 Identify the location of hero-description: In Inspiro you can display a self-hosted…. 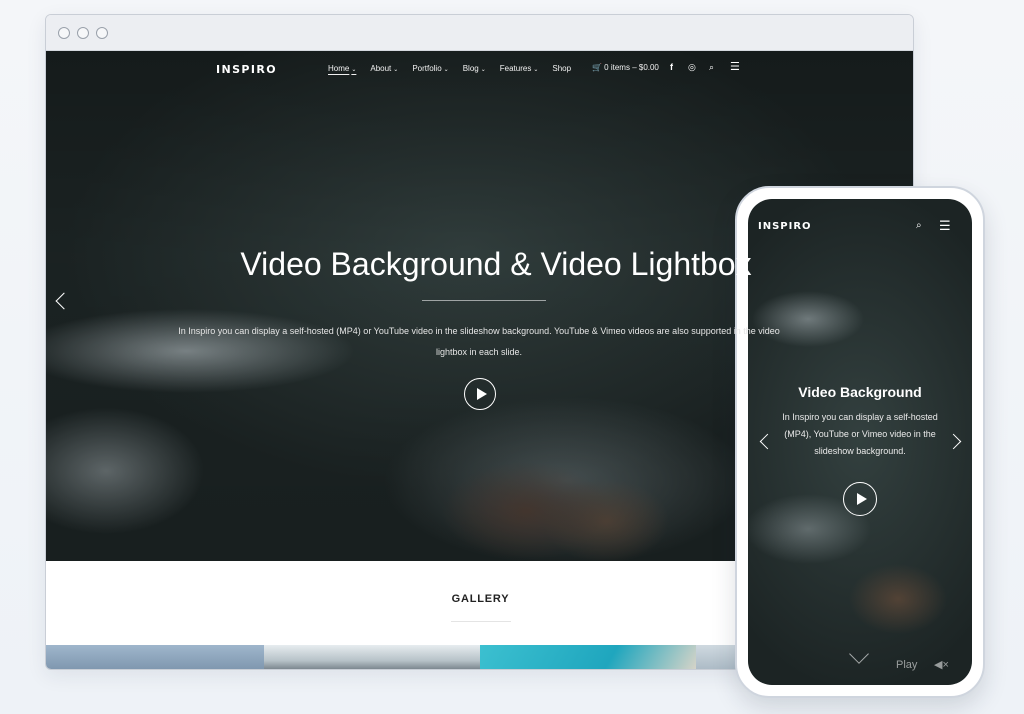
(479, 341).